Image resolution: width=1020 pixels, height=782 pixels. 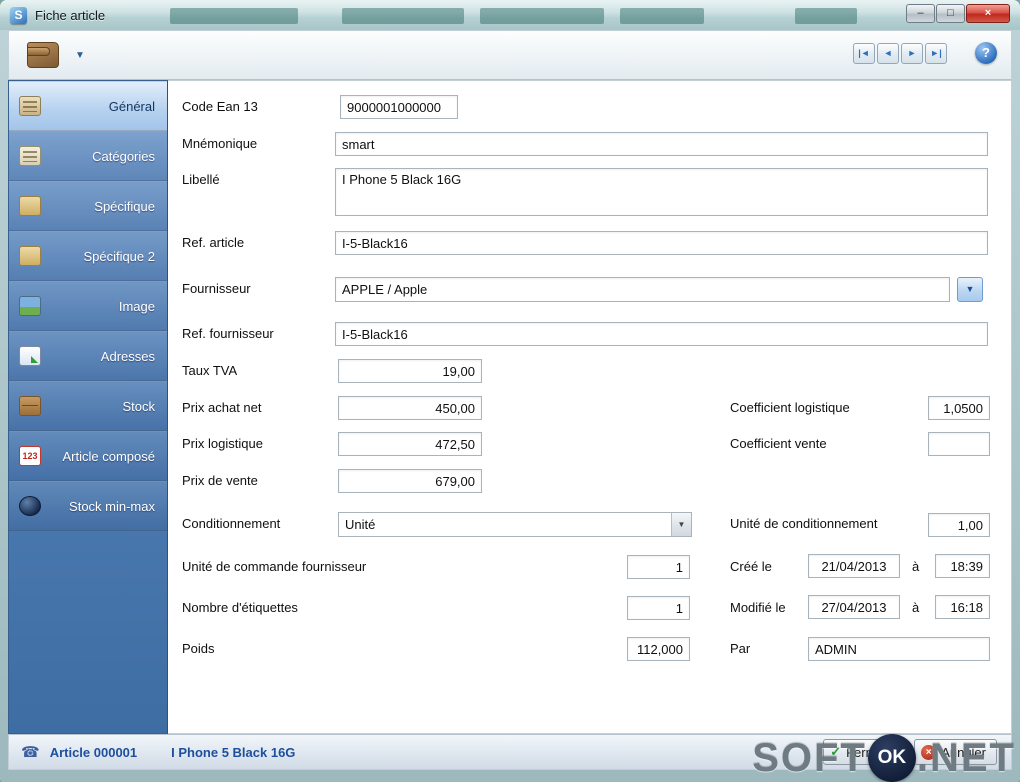 What do you see at coordinates (920, 13) in the screenshot?
I see `minimize-button: –` at bounding box center [920, 13].